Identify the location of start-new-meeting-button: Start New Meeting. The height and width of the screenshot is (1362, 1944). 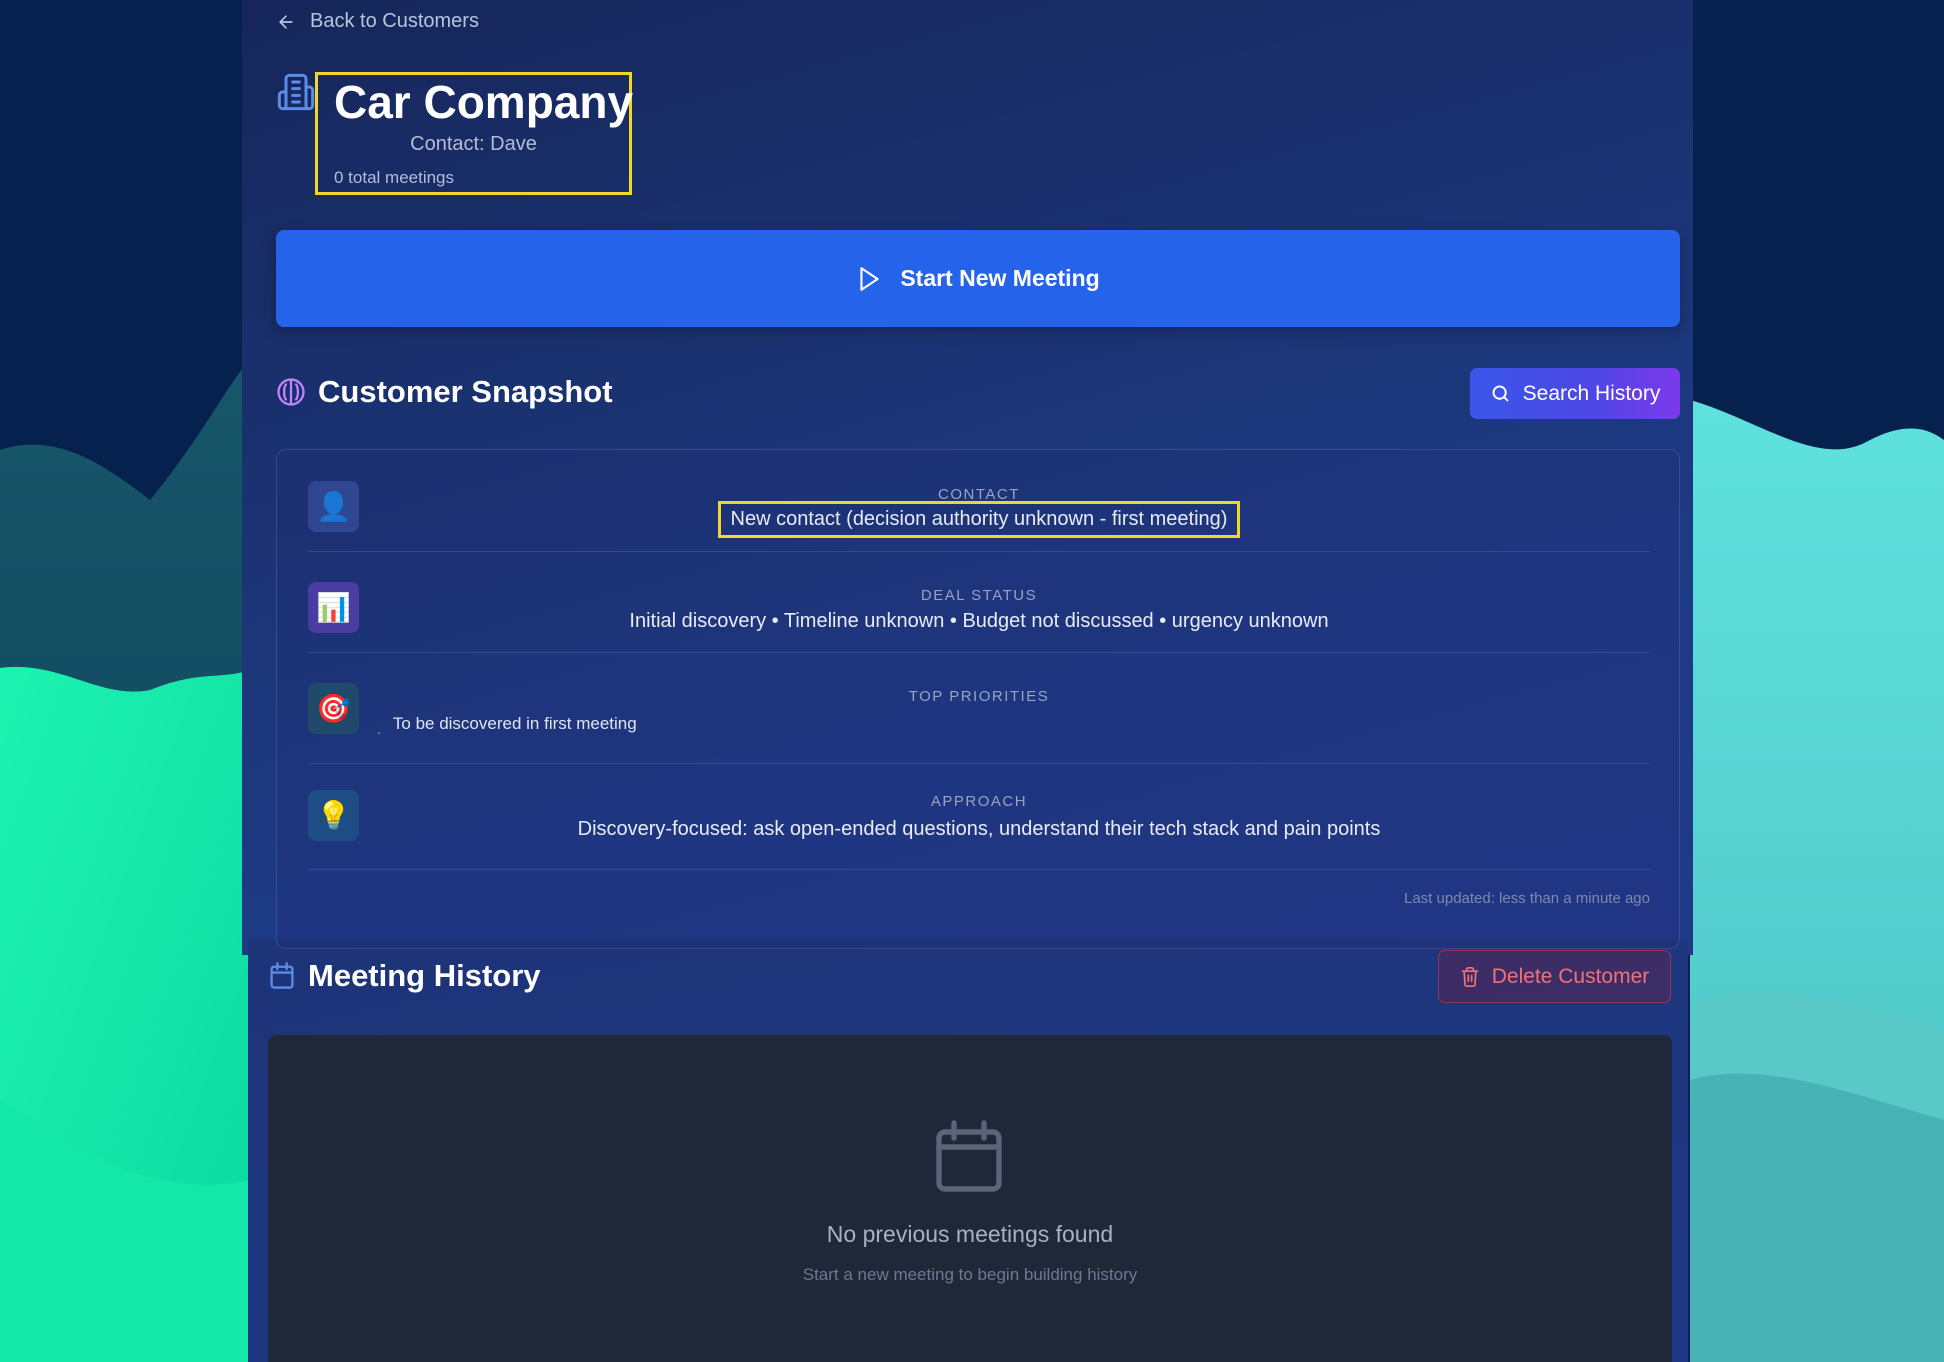
(978, 278).